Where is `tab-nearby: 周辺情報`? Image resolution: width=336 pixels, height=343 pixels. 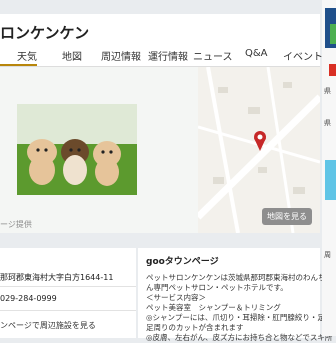 tab-nearby: 周辺情報 is located at coordinates (121, 55).